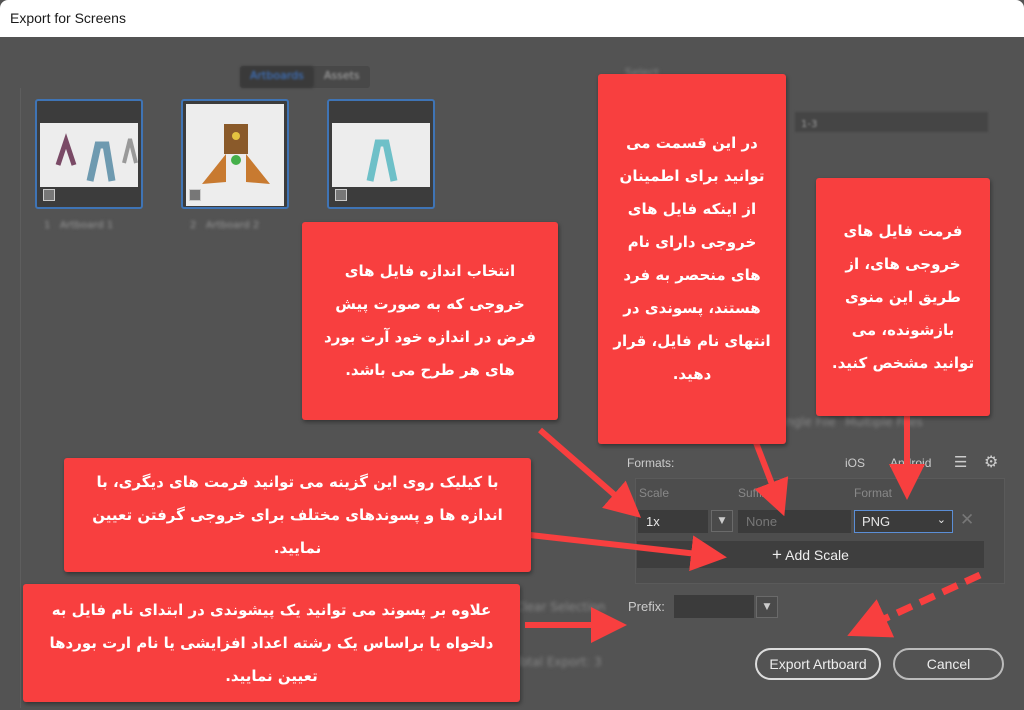 This screenshot has height=710, width=1024. What do you see at coordinates (991, 461) in the screenshot?
I see `gear-icon: ⚙` at bounding box center [991, 461].